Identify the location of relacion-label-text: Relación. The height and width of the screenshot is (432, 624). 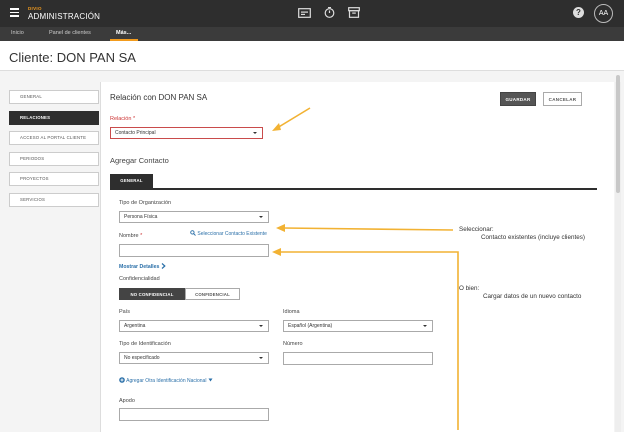
(121, 119).